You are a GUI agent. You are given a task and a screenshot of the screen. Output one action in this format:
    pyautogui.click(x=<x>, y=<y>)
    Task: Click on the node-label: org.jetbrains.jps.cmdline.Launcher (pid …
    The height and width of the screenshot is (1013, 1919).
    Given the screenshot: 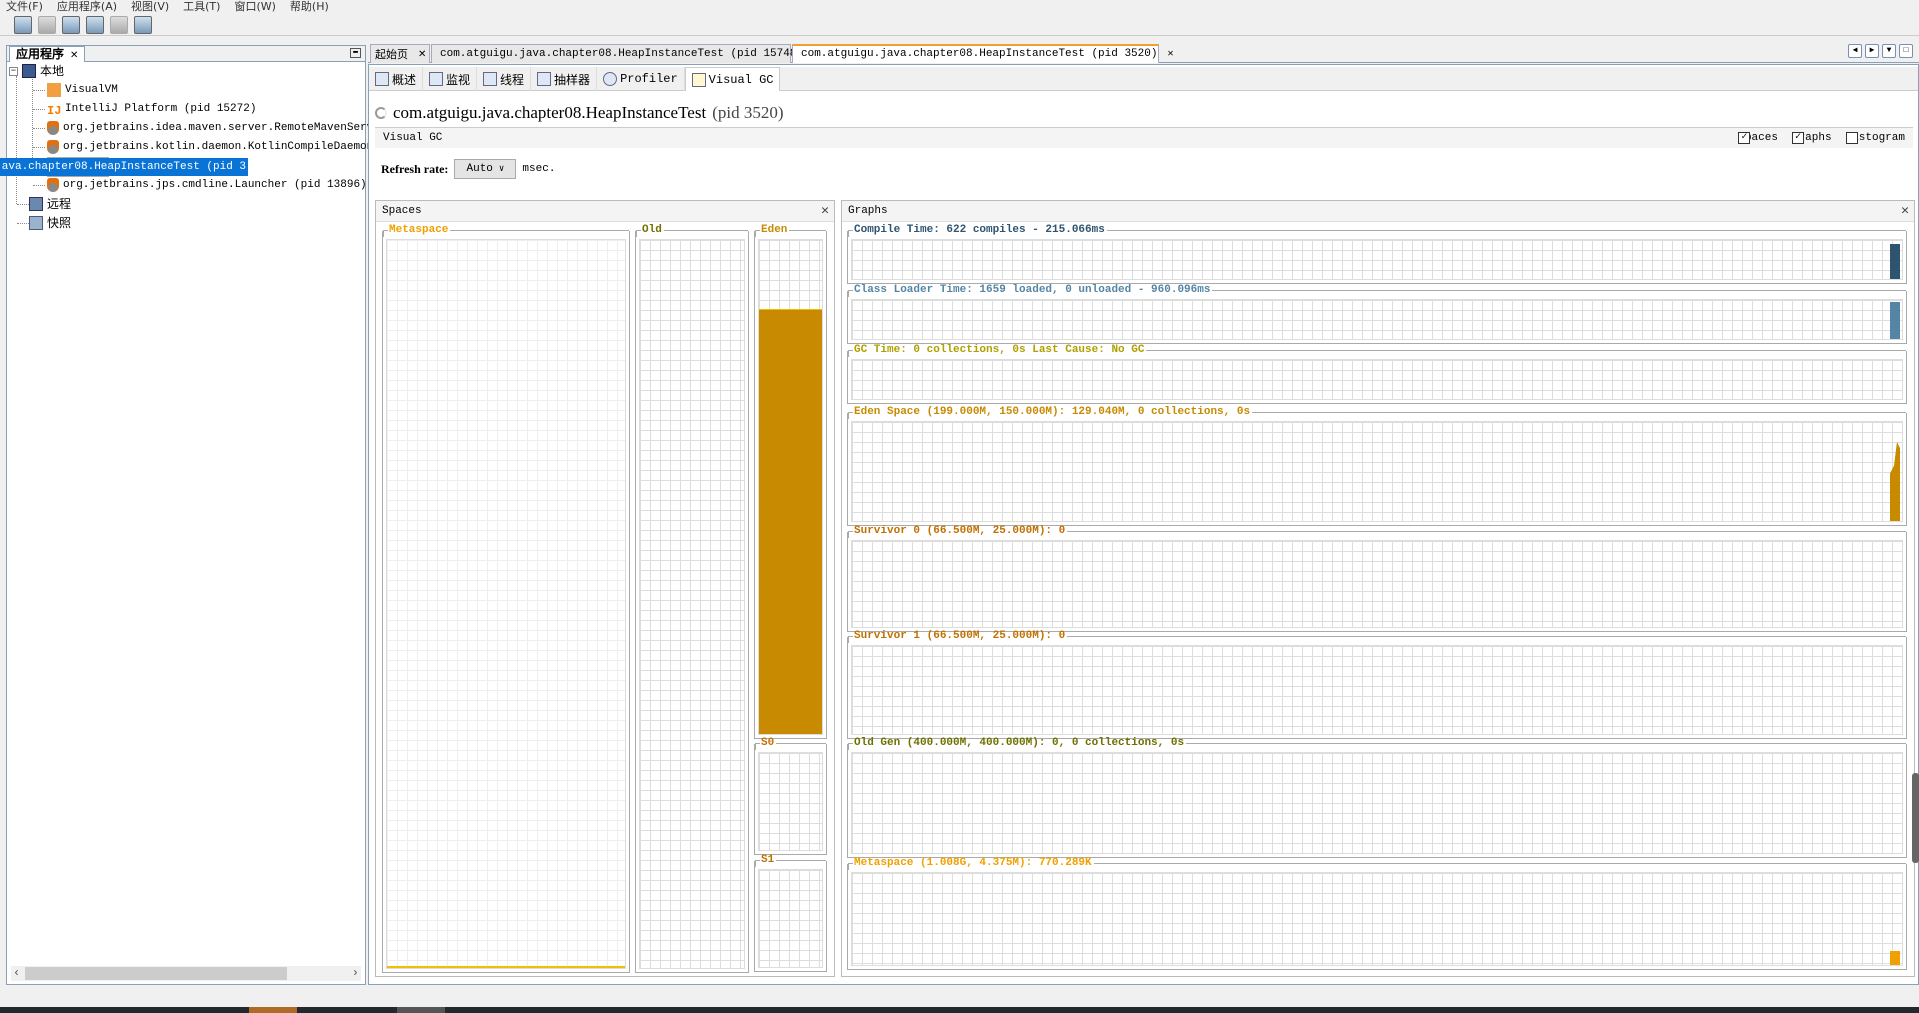 What is the action you would take?
    pyautogui.click(x=215, y=185)
    